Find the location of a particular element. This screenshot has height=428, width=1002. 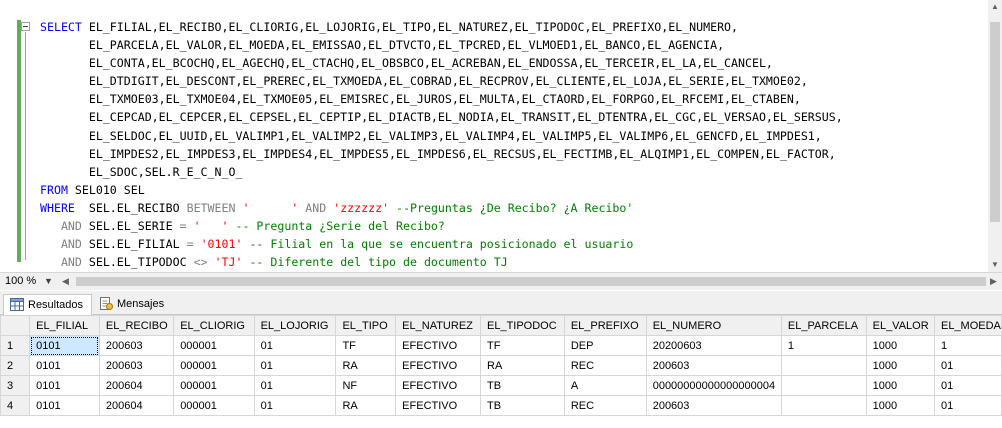

horizontal-scroll-thumb is located at coordinates (531, 281).